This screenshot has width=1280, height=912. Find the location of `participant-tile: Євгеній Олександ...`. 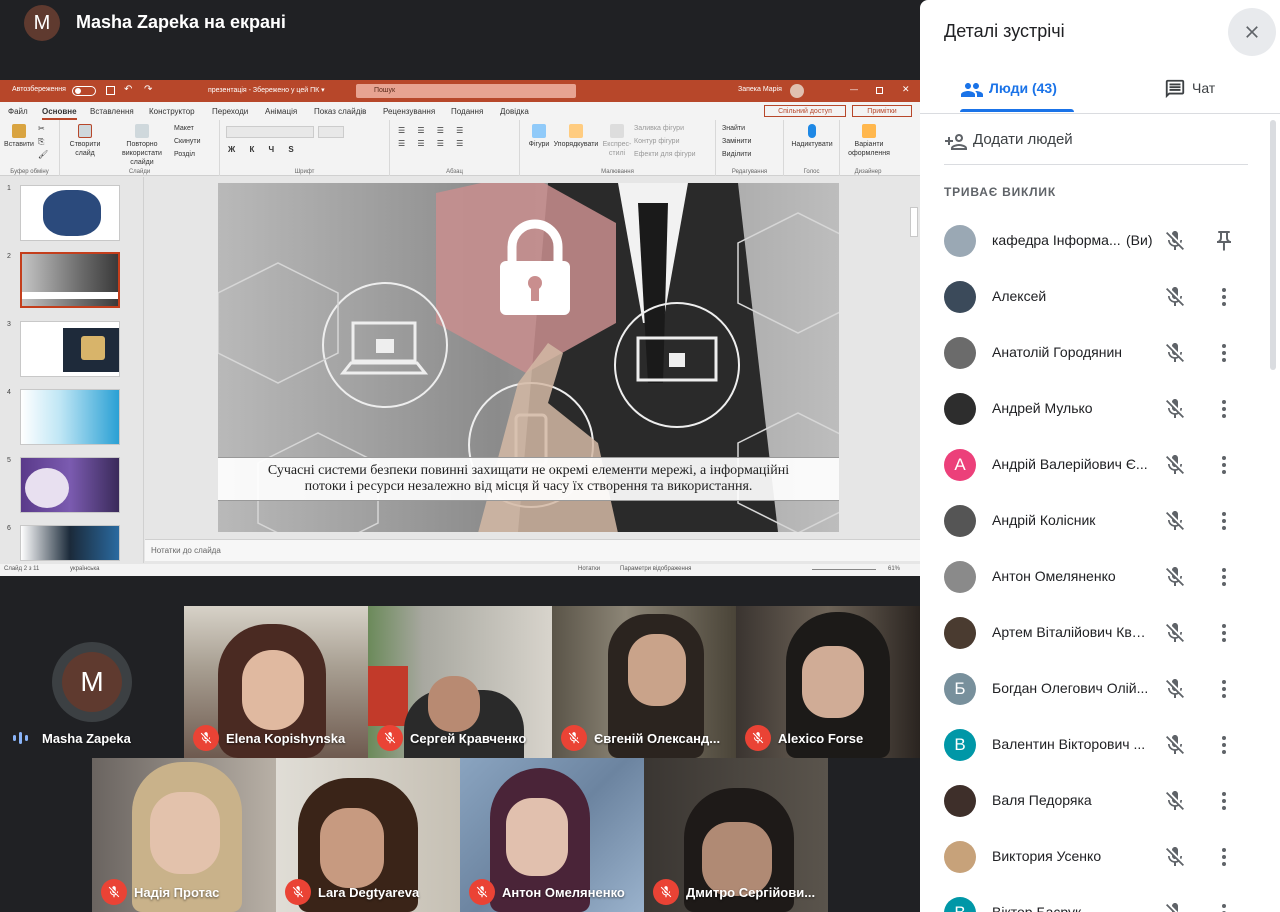

participant-tile: Євгеній Олександ... is located at coordinates (644, 682).